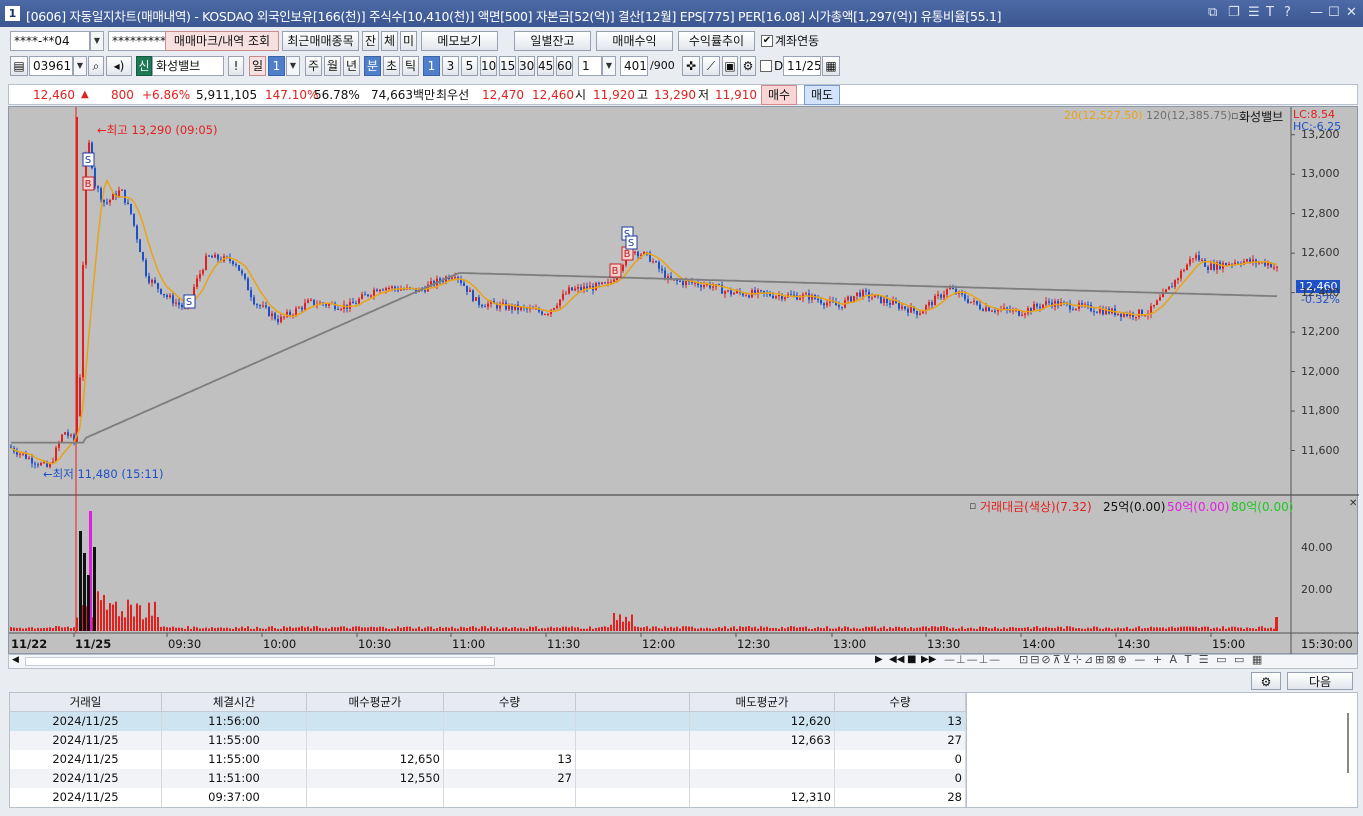  Describe the element at coordinates (1351, 12) in the screenshot. I see `close-icon: ✕` at that location.